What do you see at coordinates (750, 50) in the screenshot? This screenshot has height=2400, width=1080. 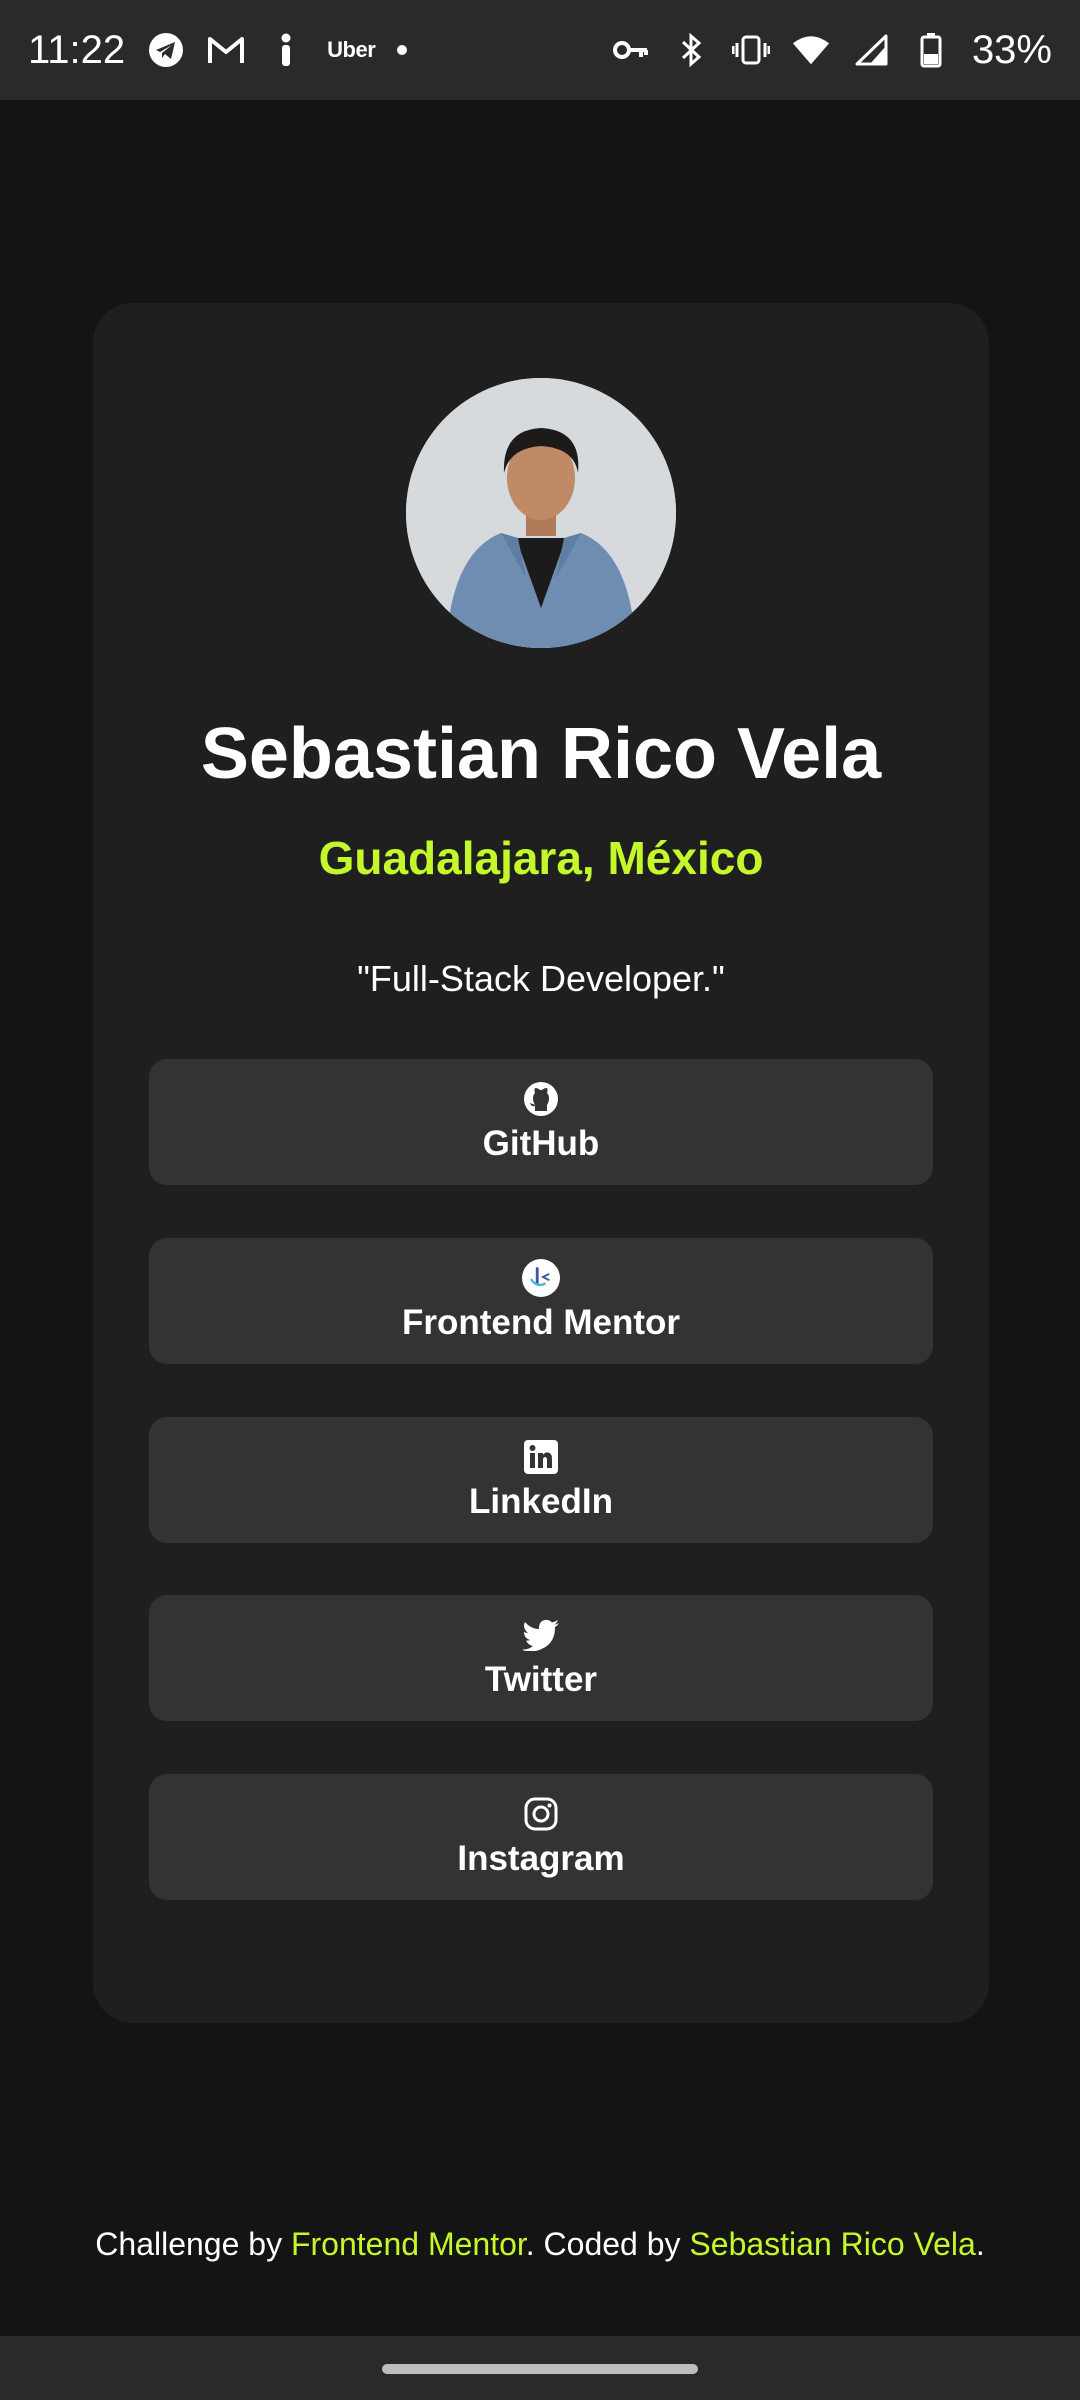 I see `vibrate-icon` at bounding box center [750, 50].